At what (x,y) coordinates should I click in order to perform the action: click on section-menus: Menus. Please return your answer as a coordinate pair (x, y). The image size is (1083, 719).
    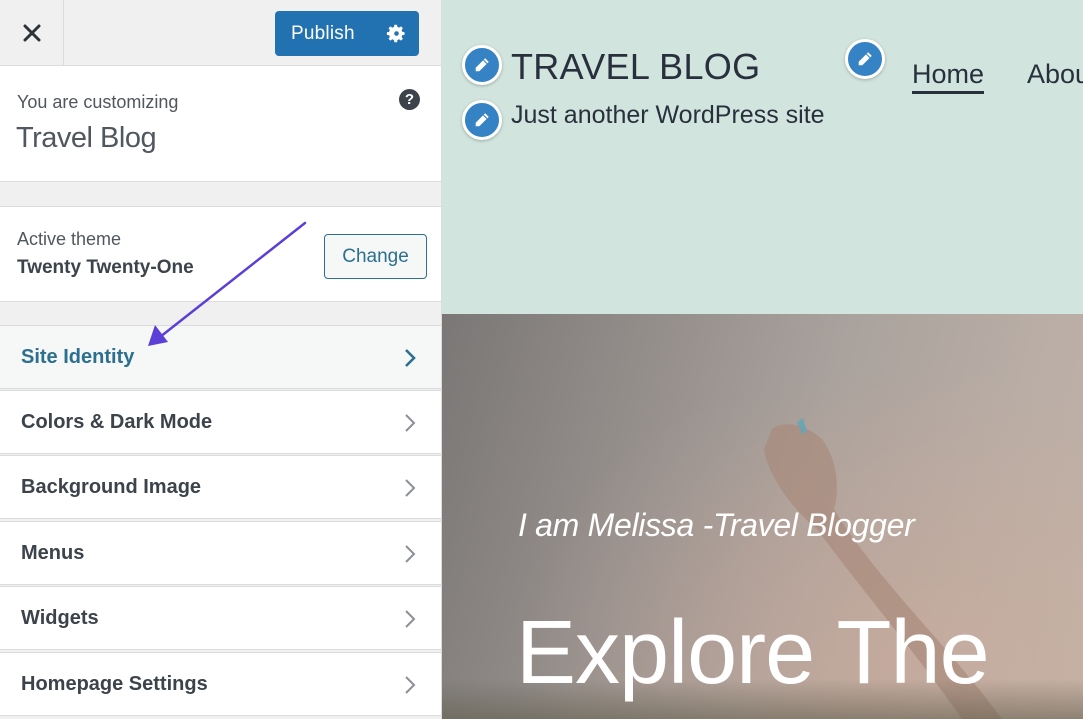
    Looking at the image, I should click on (220, 553).